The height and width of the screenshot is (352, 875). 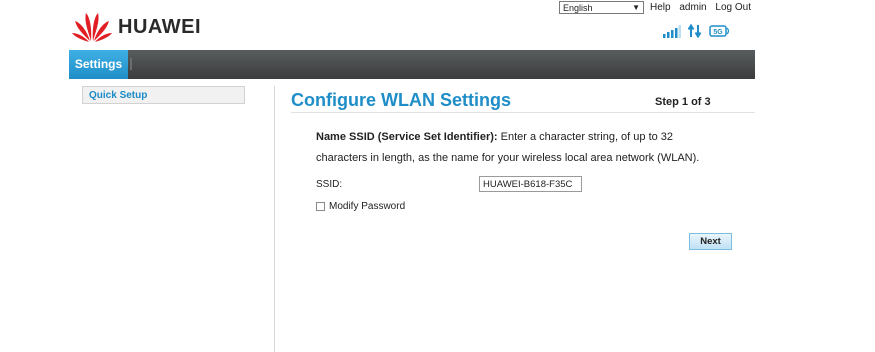 I want to click on brand-name: HUAWEI, so click(x=159, y=26).